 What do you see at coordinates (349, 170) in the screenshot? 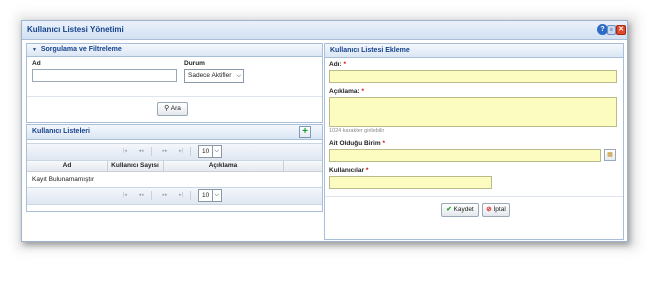
I see `kullanicilar-label: Kullanıcılar *` at bounding box center [349, 170].